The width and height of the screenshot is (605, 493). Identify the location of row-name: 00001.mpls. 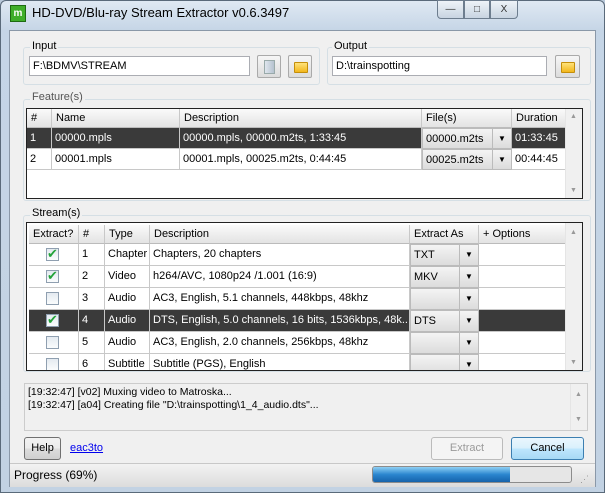
(116, 159).